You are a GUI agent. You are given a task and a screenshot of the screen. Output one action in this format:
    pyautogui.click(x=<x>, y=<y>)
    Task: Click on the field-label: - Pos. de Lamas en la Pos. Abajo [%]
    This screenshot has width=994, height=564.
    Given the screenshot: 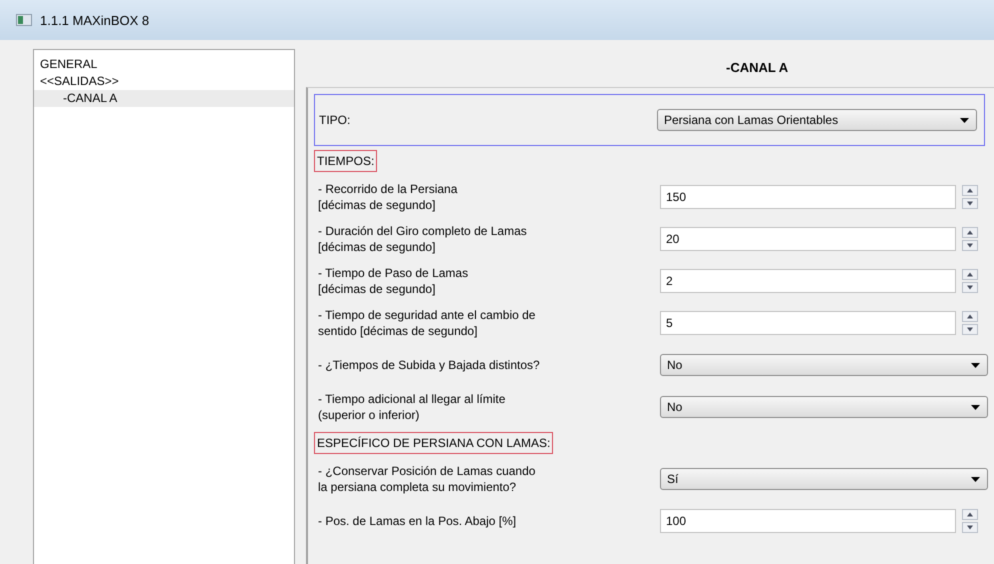 What is the action you would take?
    pyautogui.click(x=417, y=521)
    